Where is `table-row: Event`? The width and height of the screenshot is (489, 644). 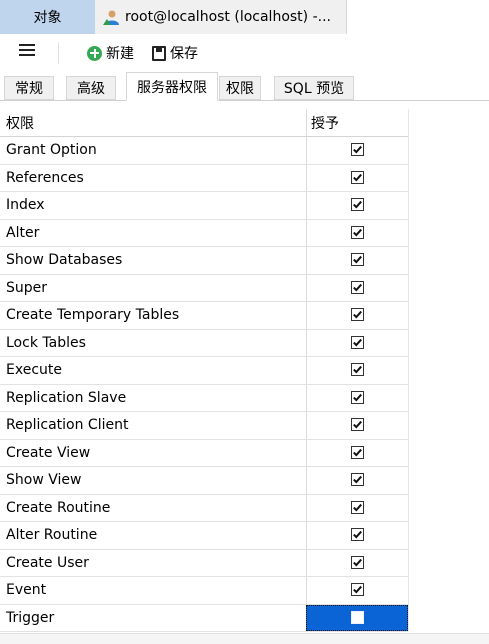
table-row: Event is located at coordinates (204, 591).